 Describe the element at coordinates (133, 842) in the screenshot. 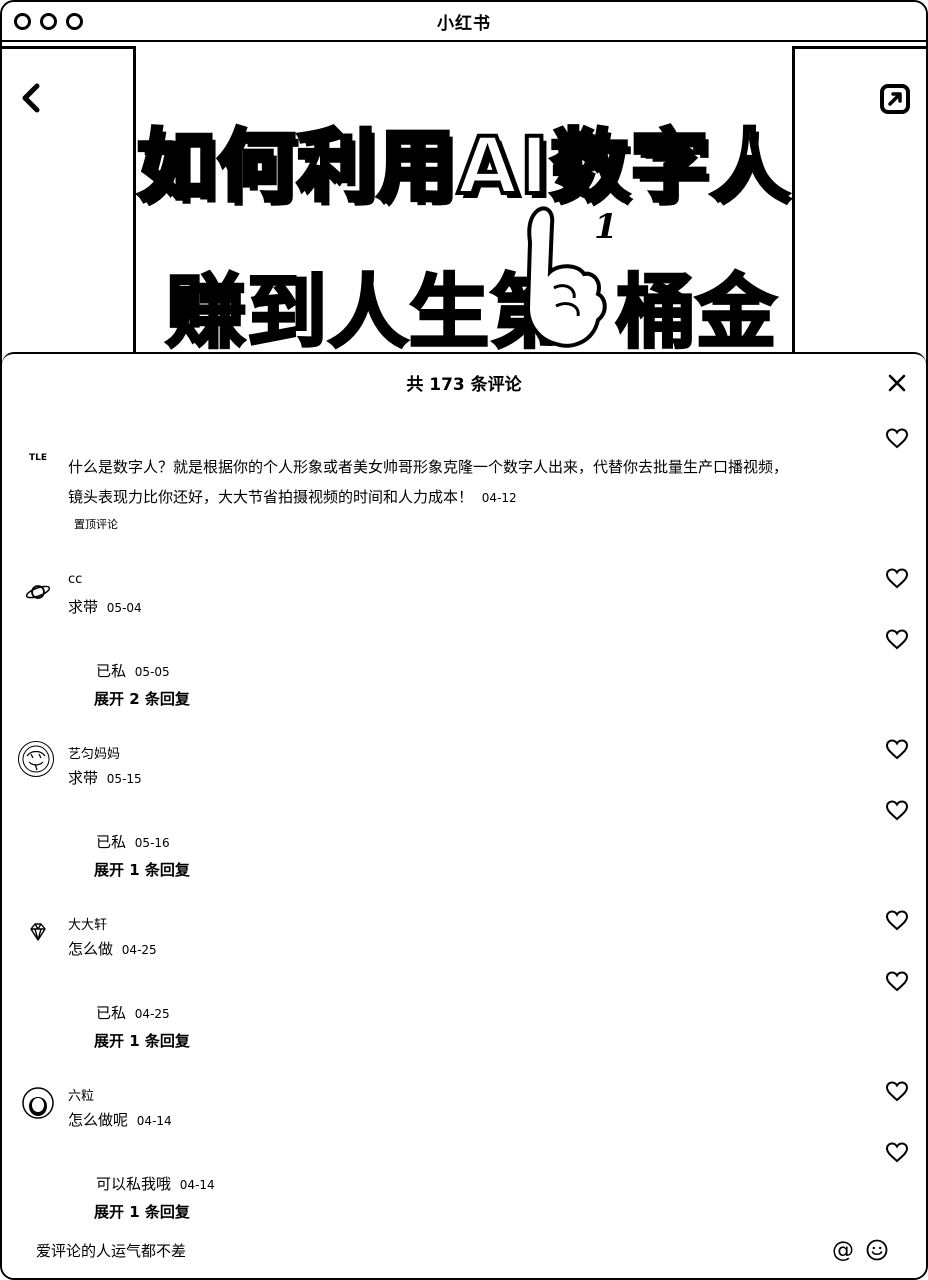

I see `reply-item: 已私 05-16` at that location.